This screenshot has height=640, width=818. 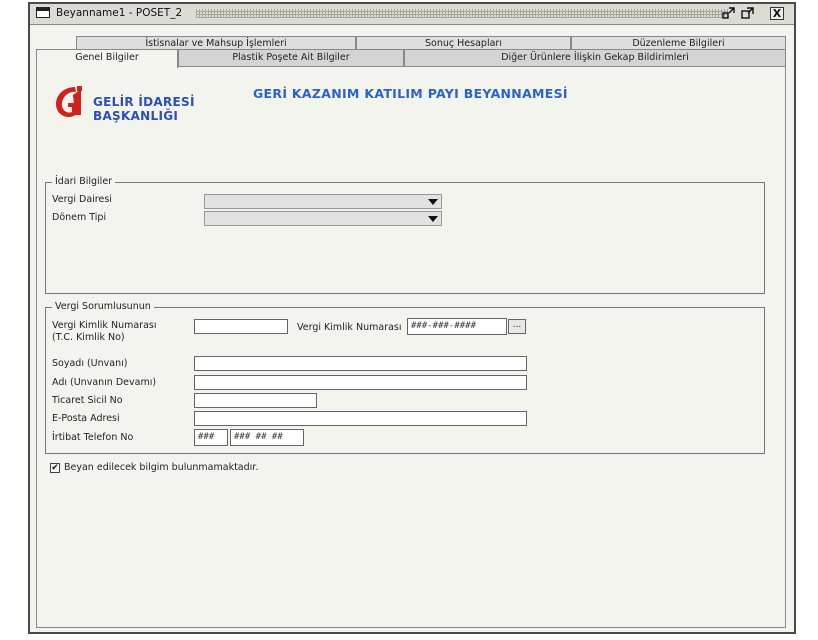 I want to click on form-title: GERİ KAZANIM KATILIM PAYI BEYANNAMESİ, so click(x=410, y=93).